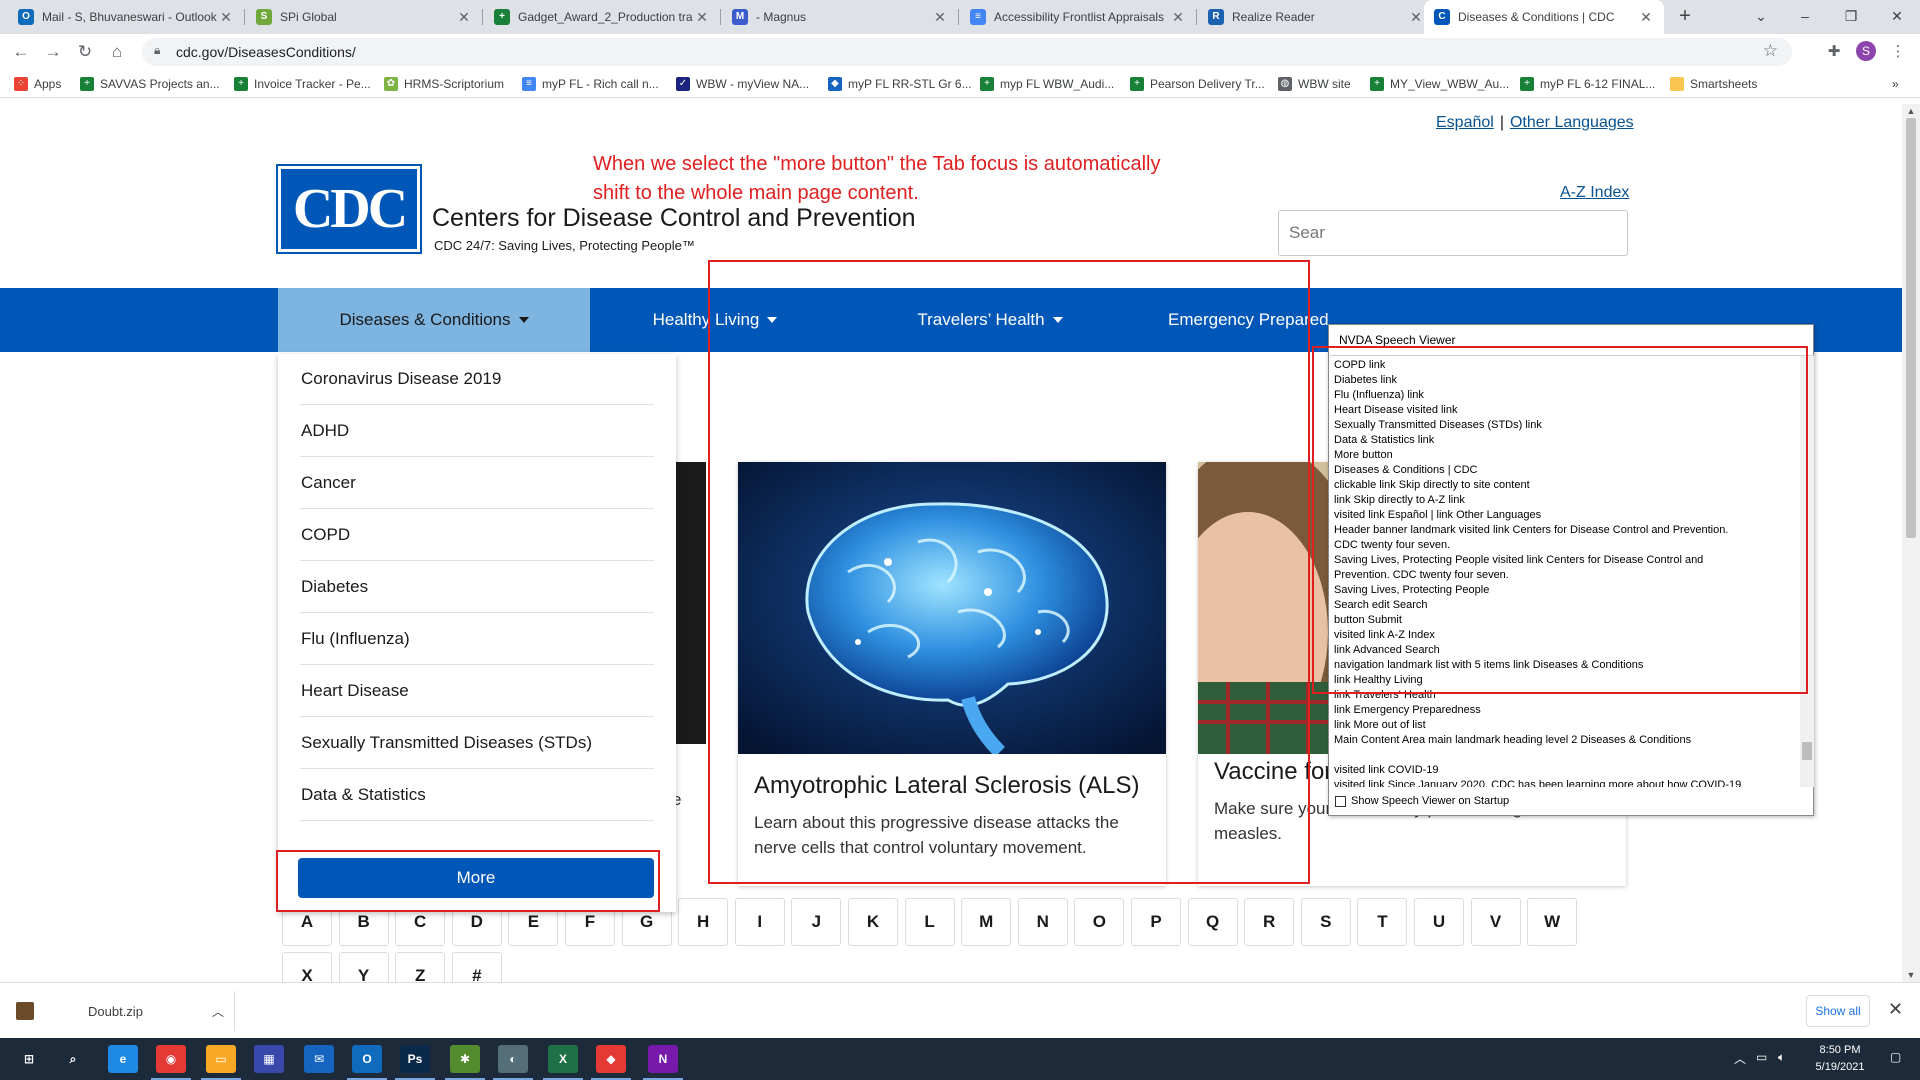 This screenshot has height=1080, width=1920. What do you see at coordinates (21, 52) in the screenshot?
I see `back-arrow-icon: ←` at bounding box center [21, 52].